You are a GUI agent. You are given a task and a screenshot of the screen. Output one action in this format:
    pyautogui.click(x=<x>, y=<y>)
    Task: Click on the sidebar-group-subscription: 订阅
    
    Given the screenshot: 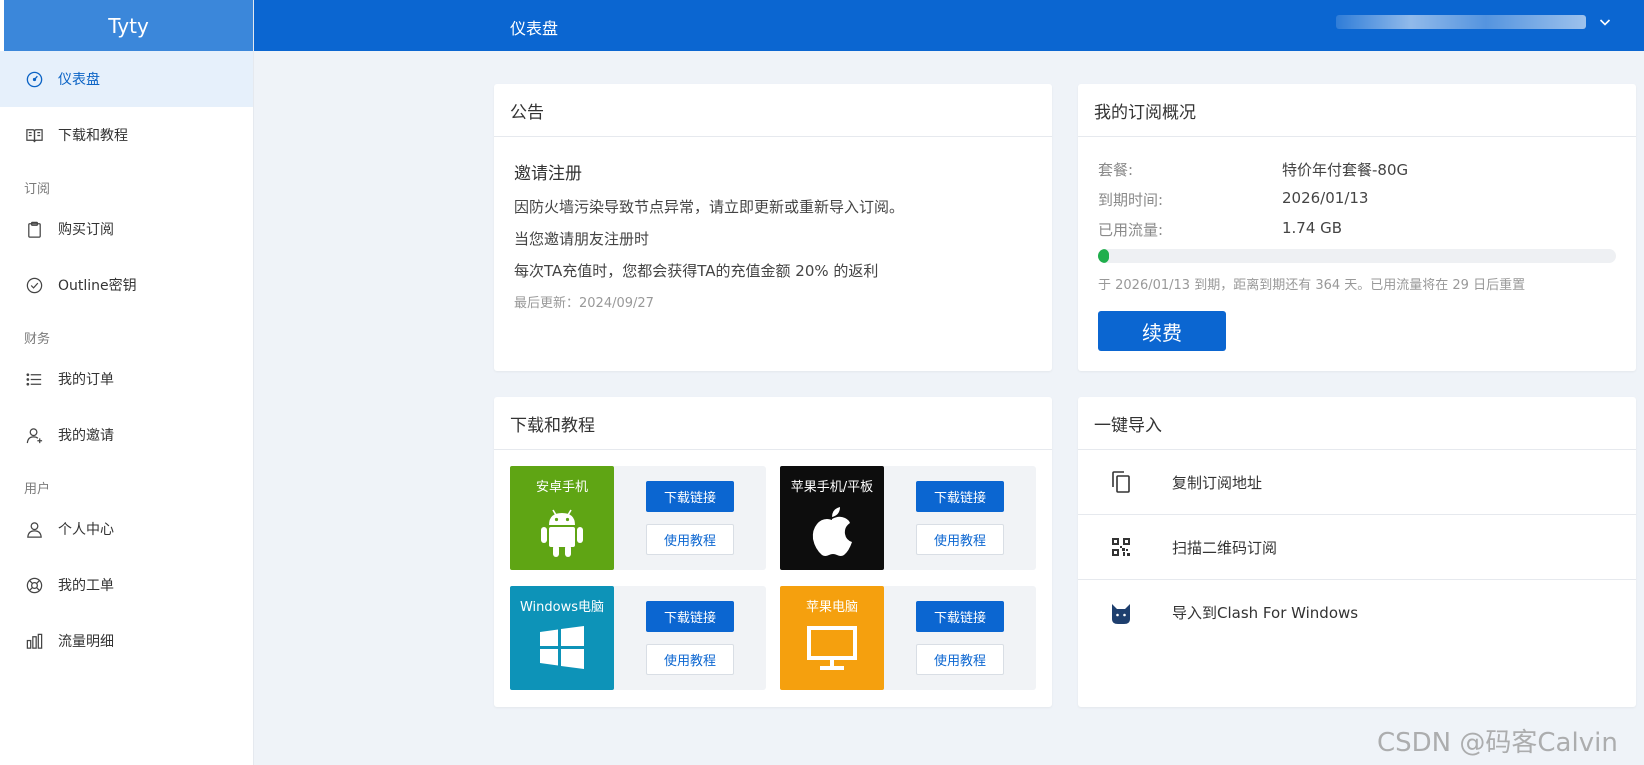 What is the action you would take?
    pyautogui.click(x=37, y=189)
    